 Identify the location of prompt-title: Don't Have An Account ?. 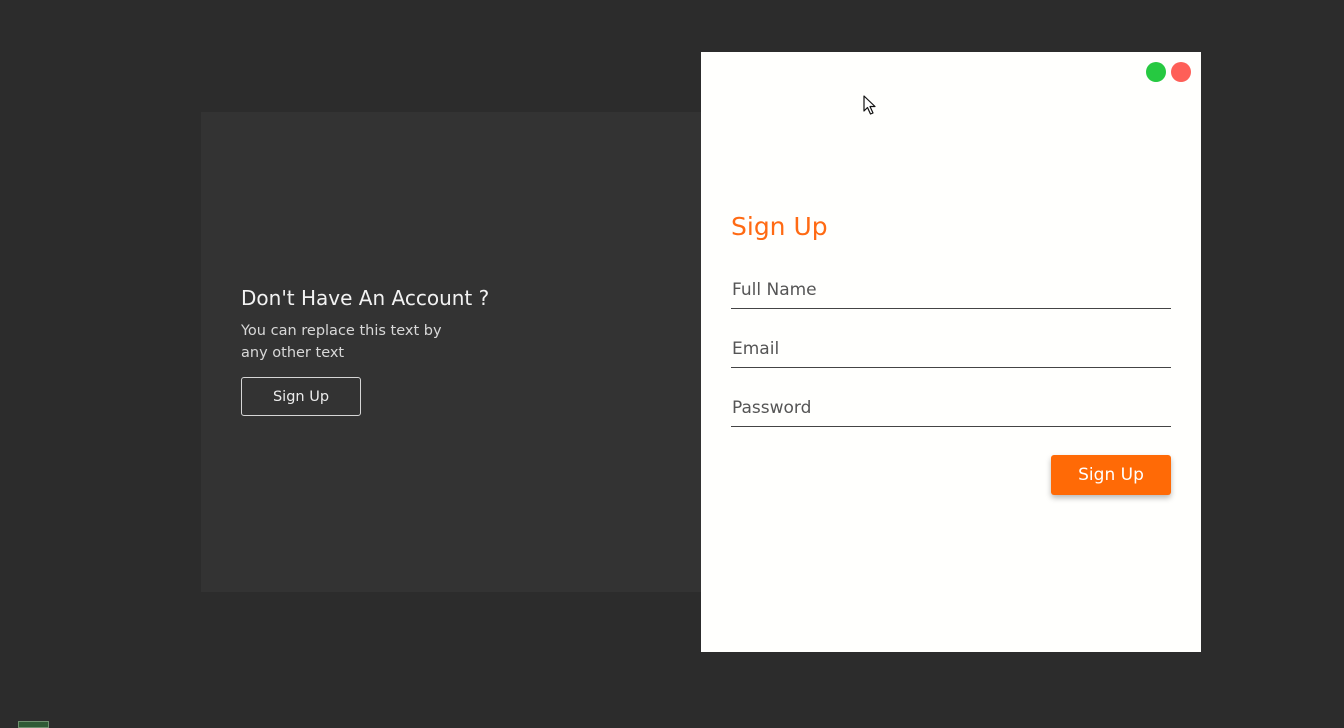
(365, 298).